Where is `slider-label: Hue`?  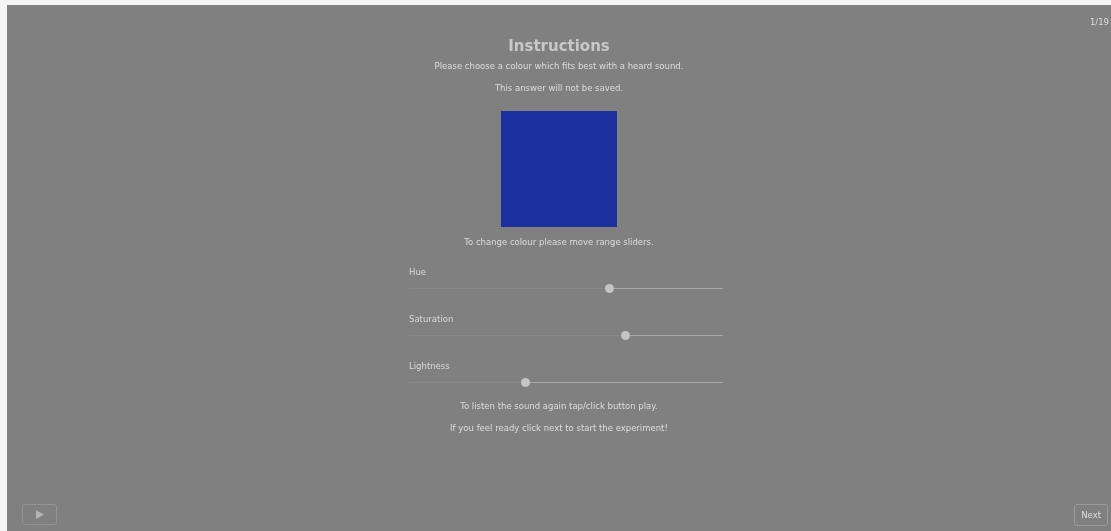 slider-label: Hue is located at coordinates (417, 272).